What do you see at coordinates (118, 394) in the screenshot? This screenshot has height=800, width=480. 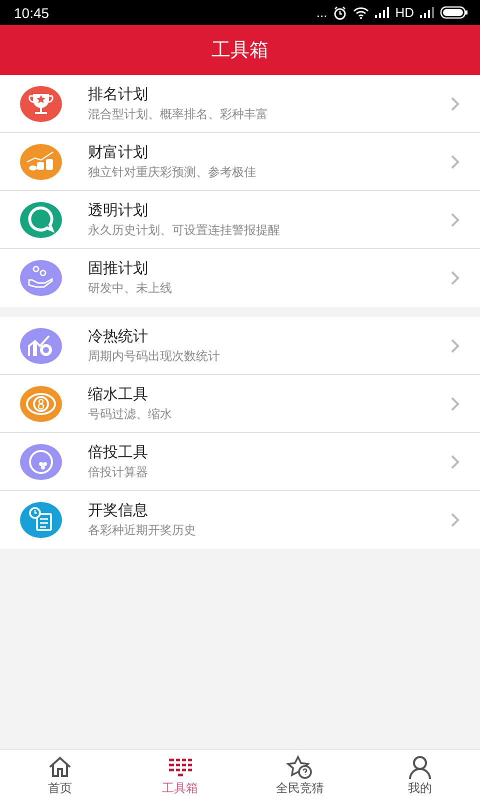 I see `item-title: 缩水工具` at bounding box center [118, 394].